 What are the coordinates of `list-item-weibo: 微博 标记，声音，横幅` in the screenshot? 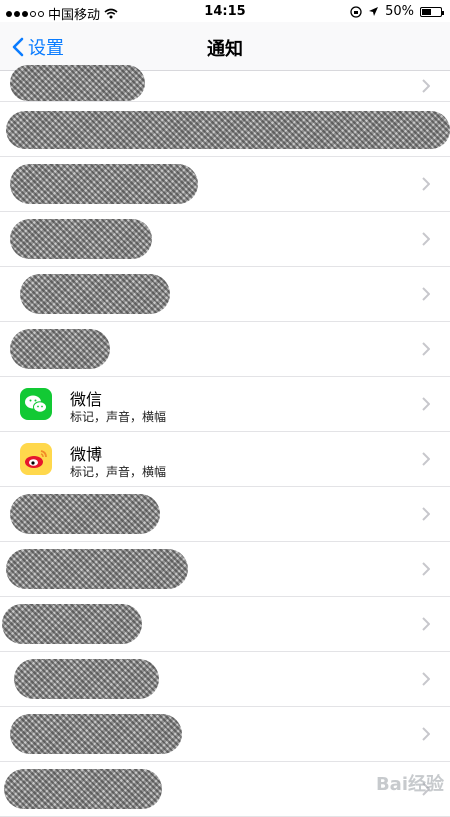 It's located at (225, 459).